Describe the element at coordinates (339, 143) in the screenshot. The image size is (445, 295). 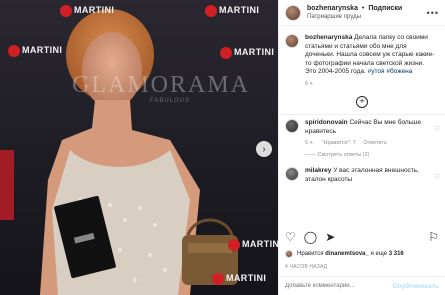
I see `comment-likes: "Нравится": 7` at that location.